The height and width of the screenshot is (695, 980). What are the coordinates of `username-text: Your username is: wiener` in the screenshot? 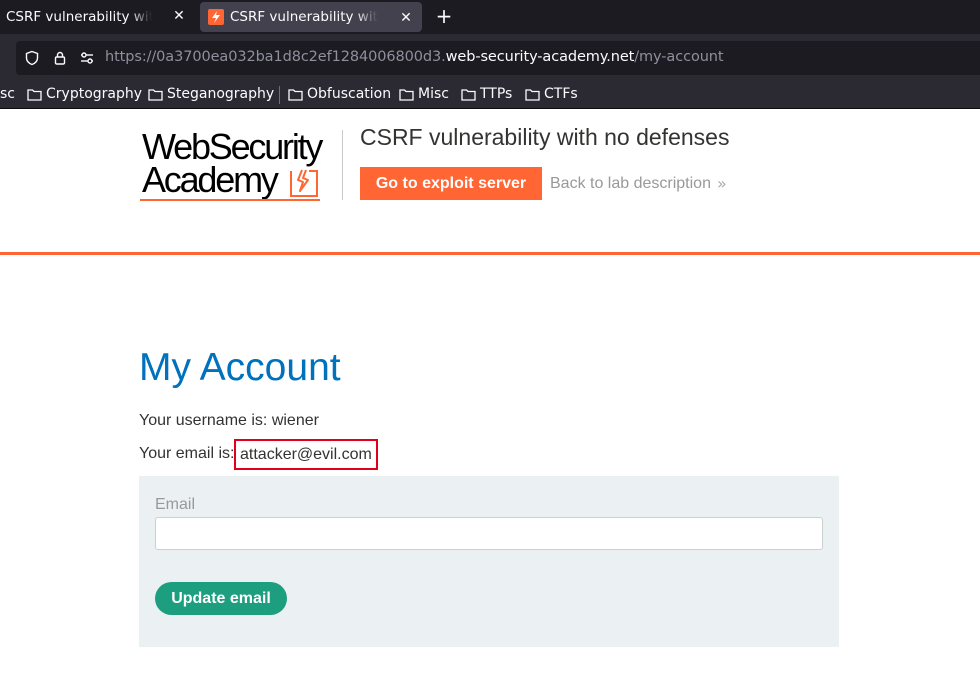 It's located at (229, 420).